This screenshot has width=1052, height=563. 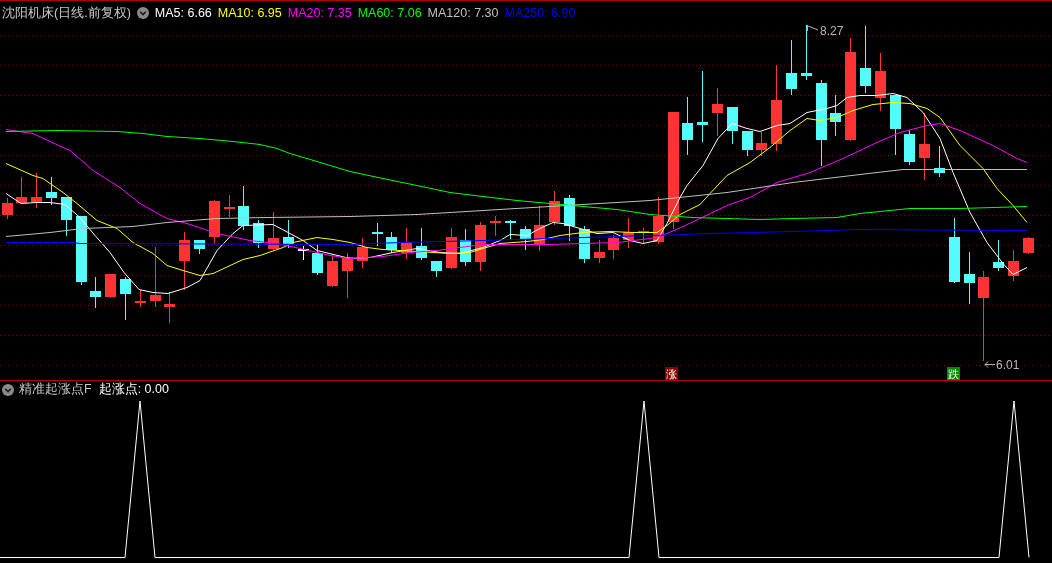 What do you see at coordinates (1008, 365) in the screenshot?
I see `low-price-label: 6.01` at bounding box center [1008, 365].